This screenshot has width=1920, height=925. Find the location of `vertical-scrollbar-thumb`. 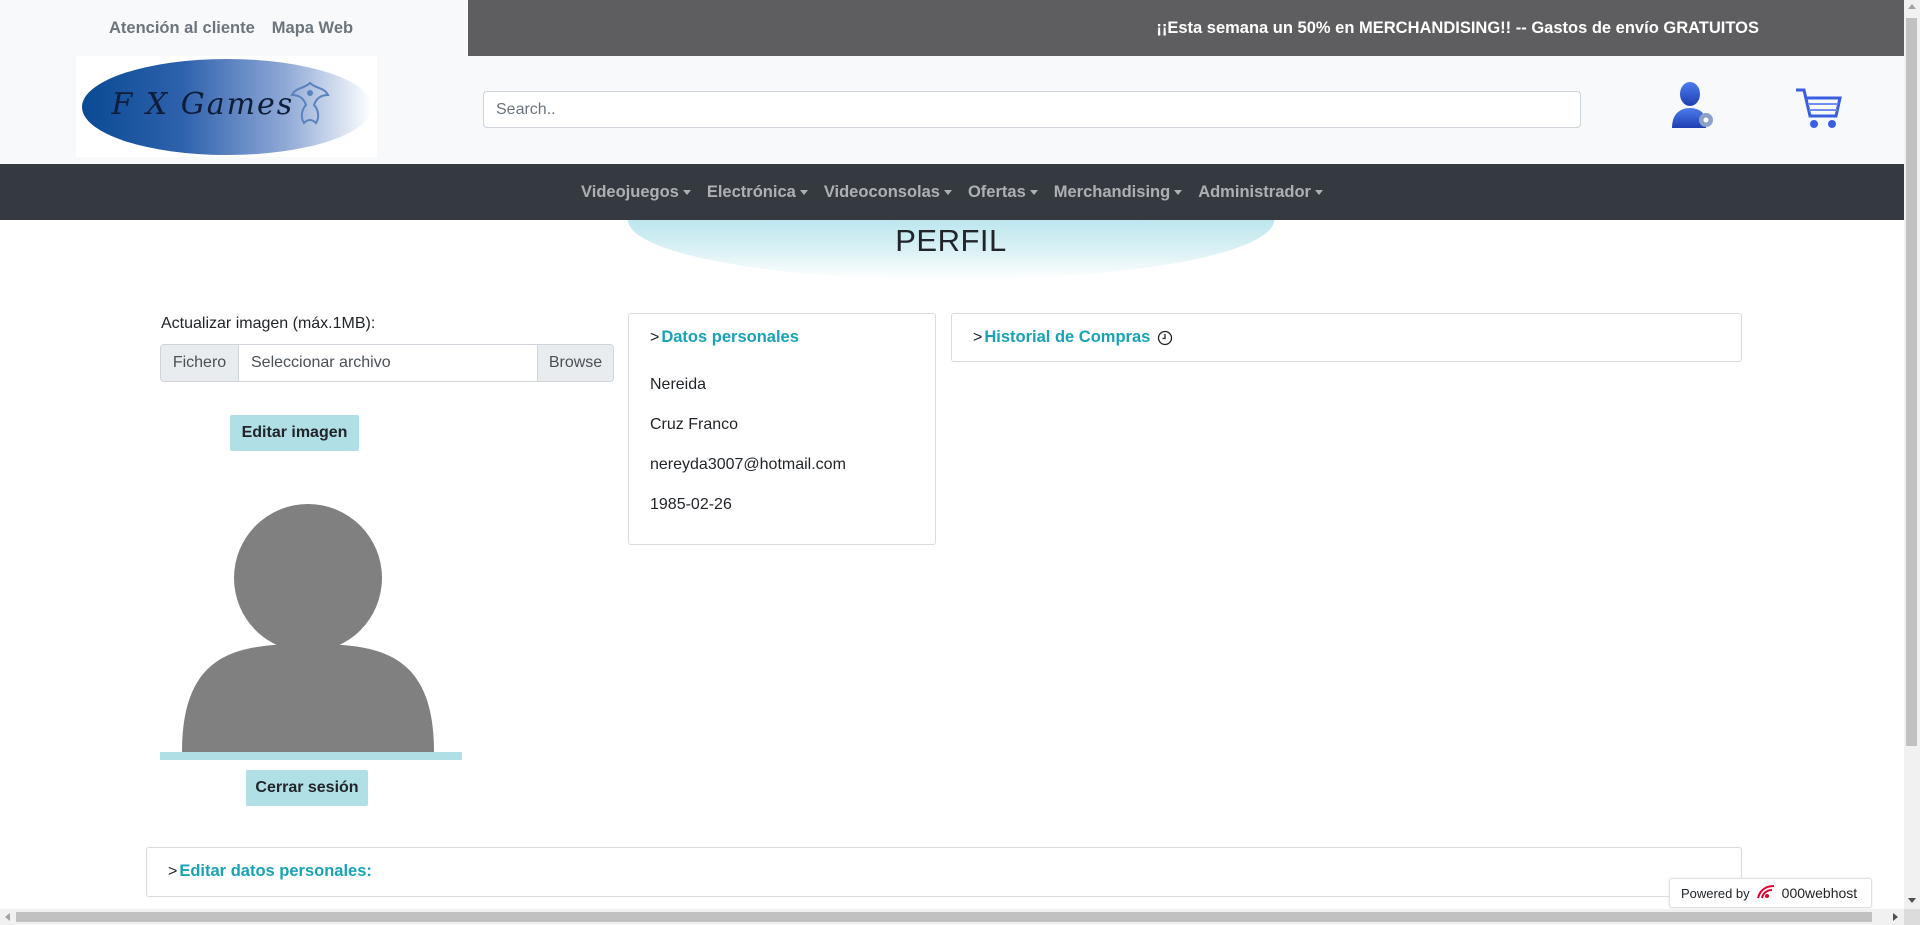

vertical-scrollbar-thumb is located at coordinates (1911, 382).